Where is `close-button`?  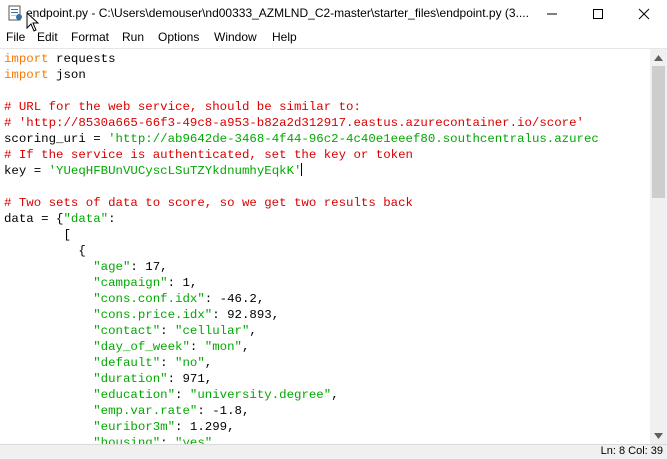
close-button is located at coordinates (644, 14).